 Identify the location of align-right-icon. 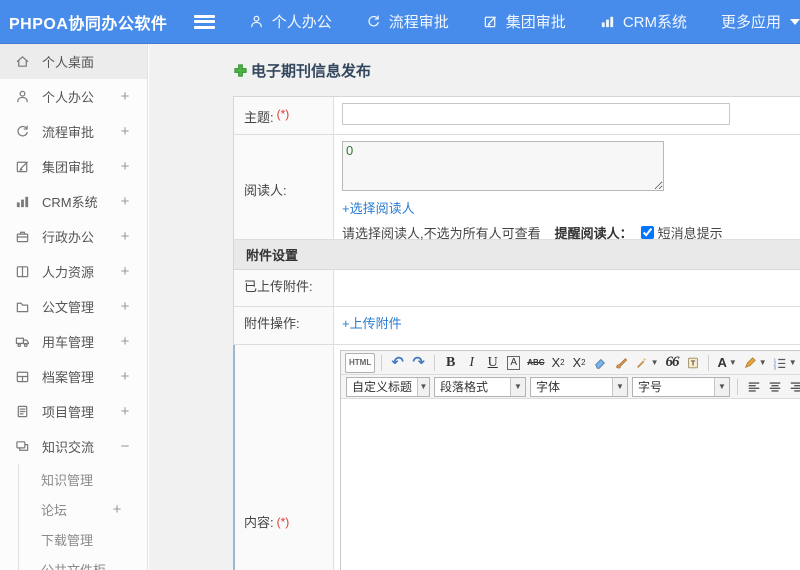
(794, 387).